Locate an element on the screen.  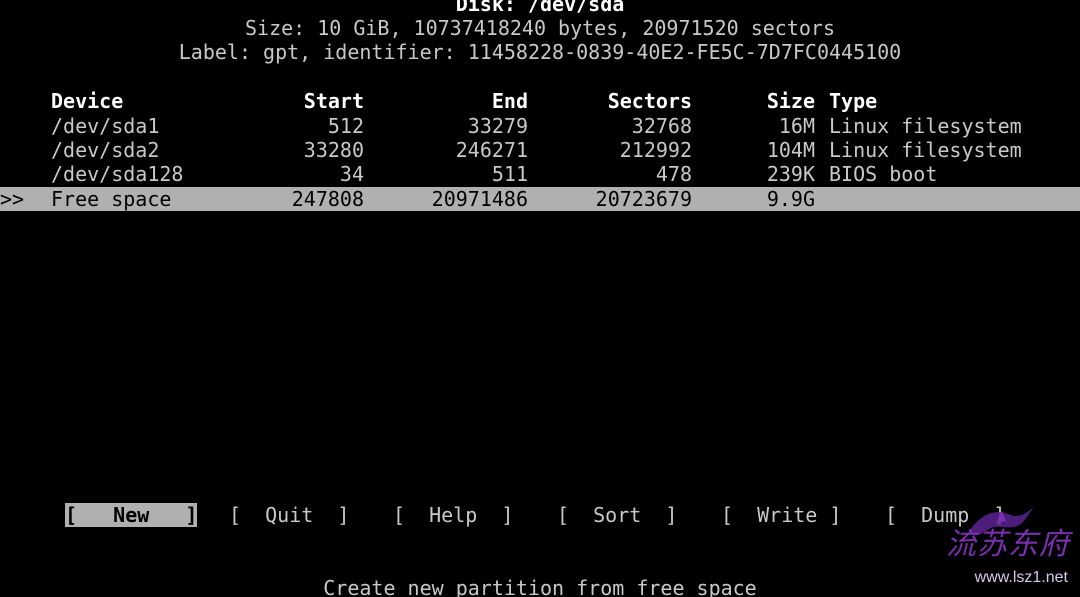
status-message: Create new partition from free space is located at coordinates (540, 586).